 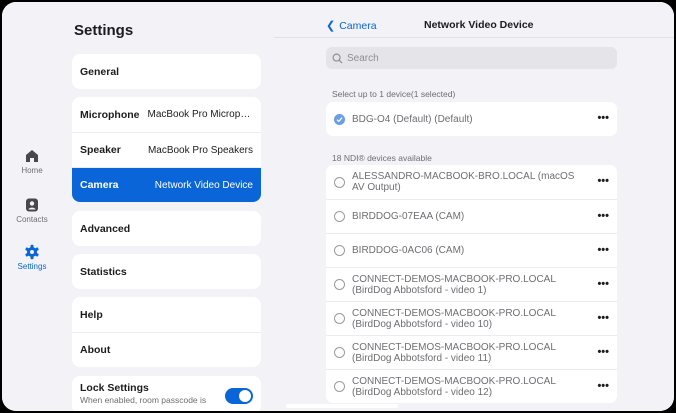 What do you see at coordinates (471, 250) in the screenshot?
I see `device-row: BIRDDOG-0AC06 (CAM) •••` at bounding box center [471, 250].